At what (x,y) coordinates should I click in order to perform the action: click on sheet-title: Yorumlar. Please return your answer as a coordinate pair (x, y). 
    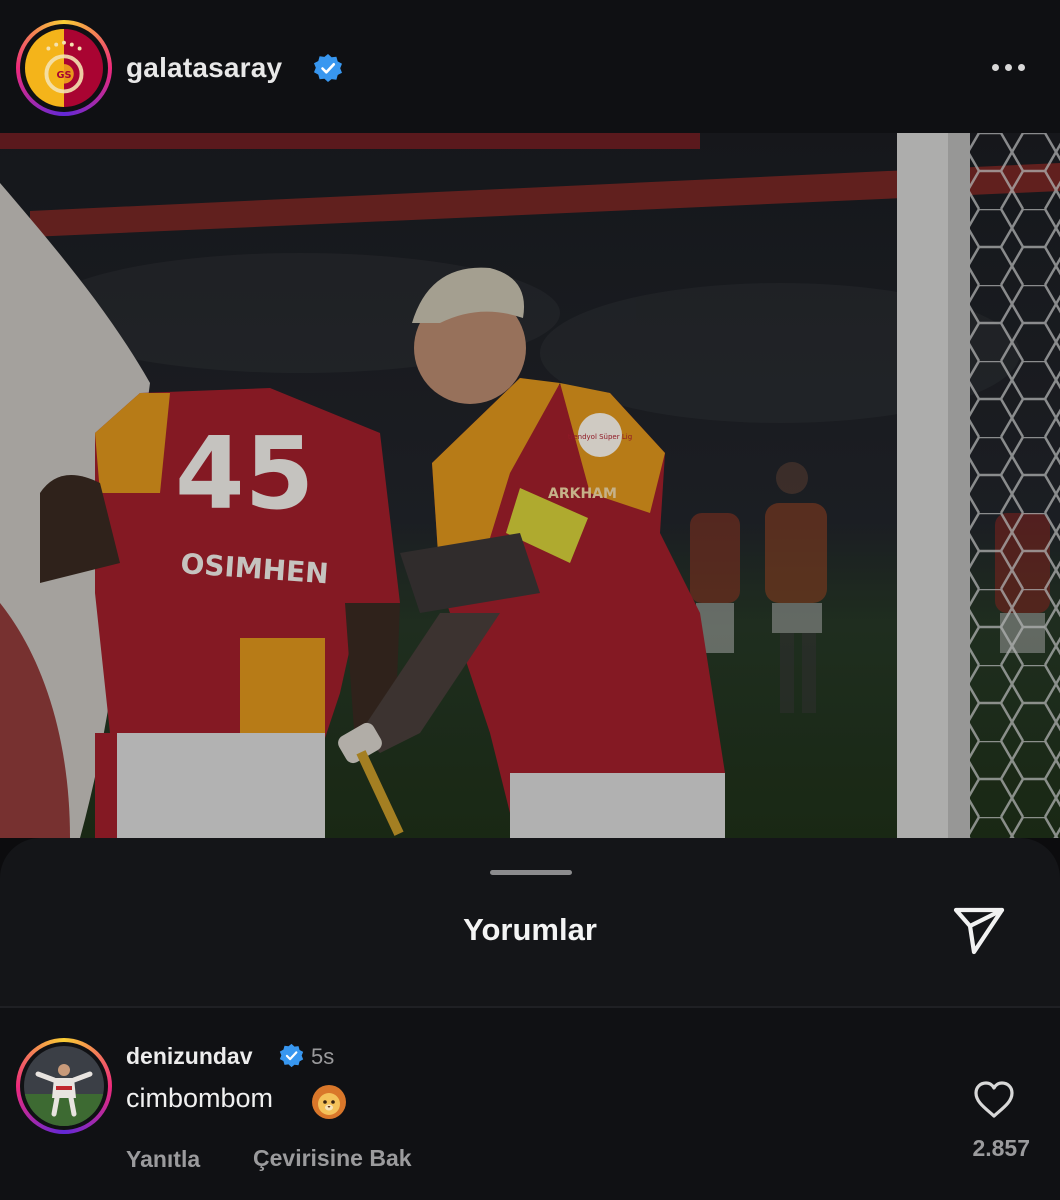
    Looking at the image, I should click on (530, 929).